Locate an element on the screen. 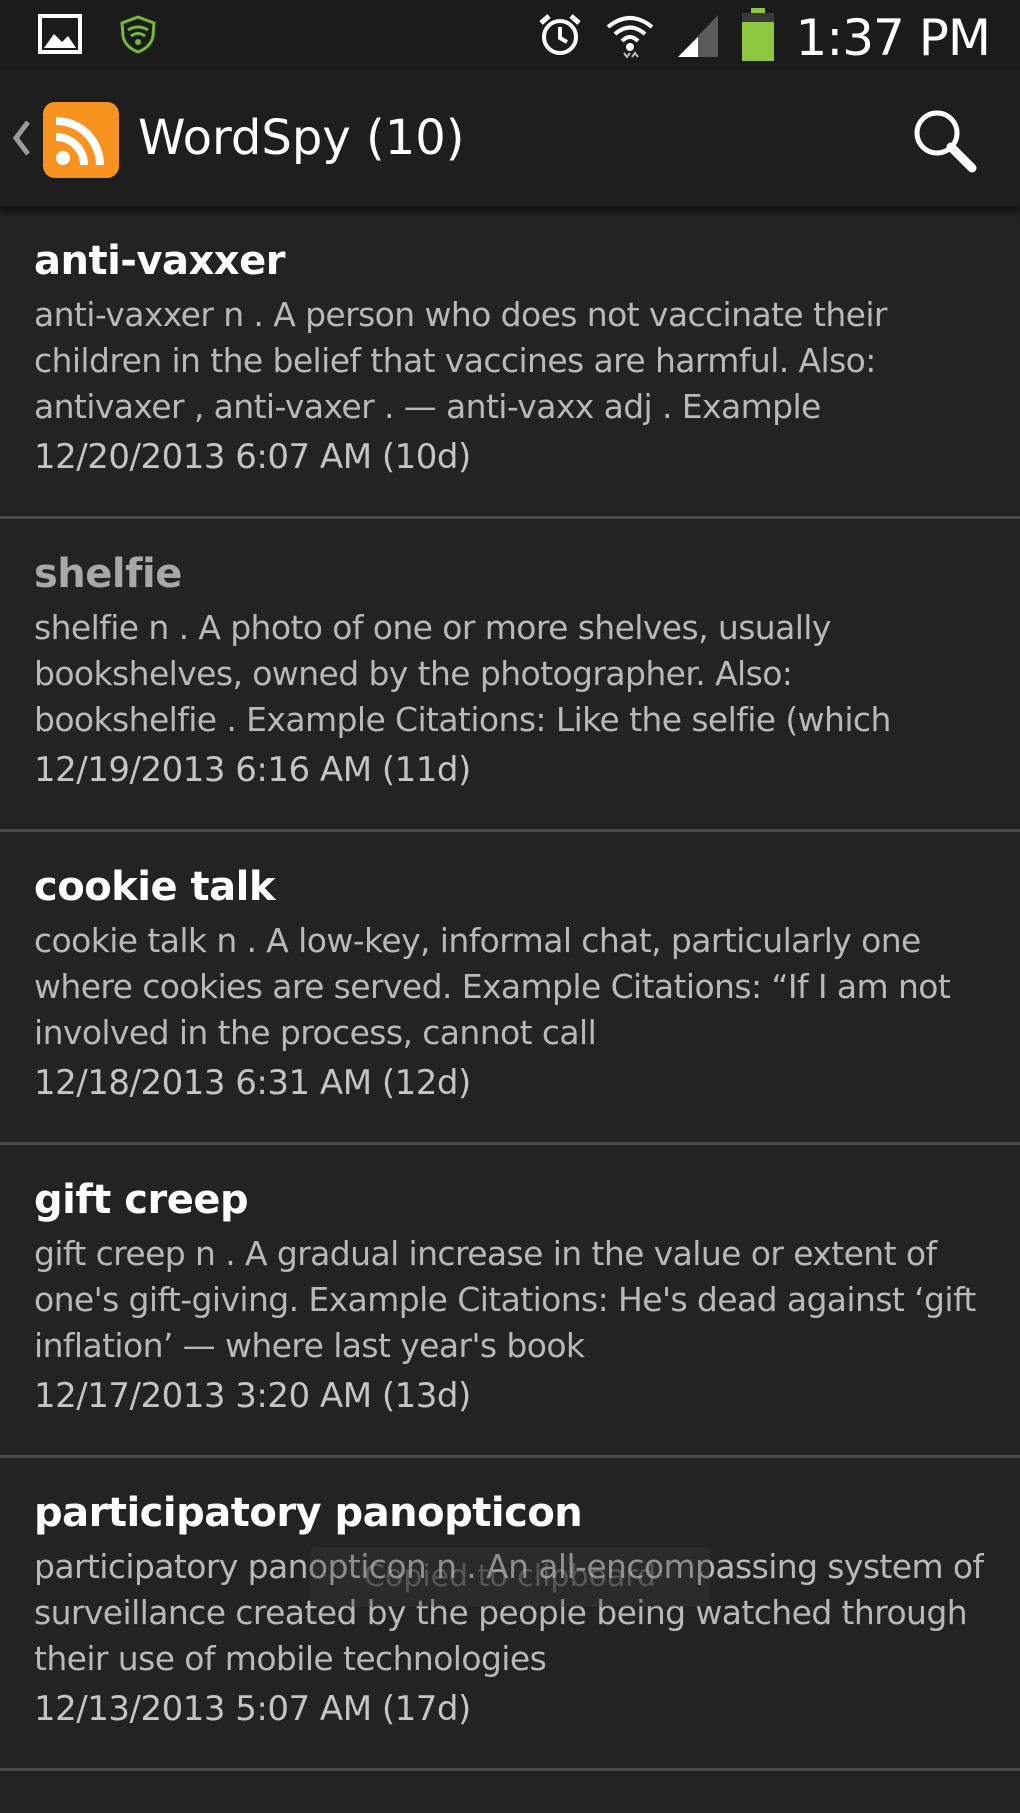 The image size is (1020, 1813). clock: 1:37 PM is located at coordinates (893, 37).